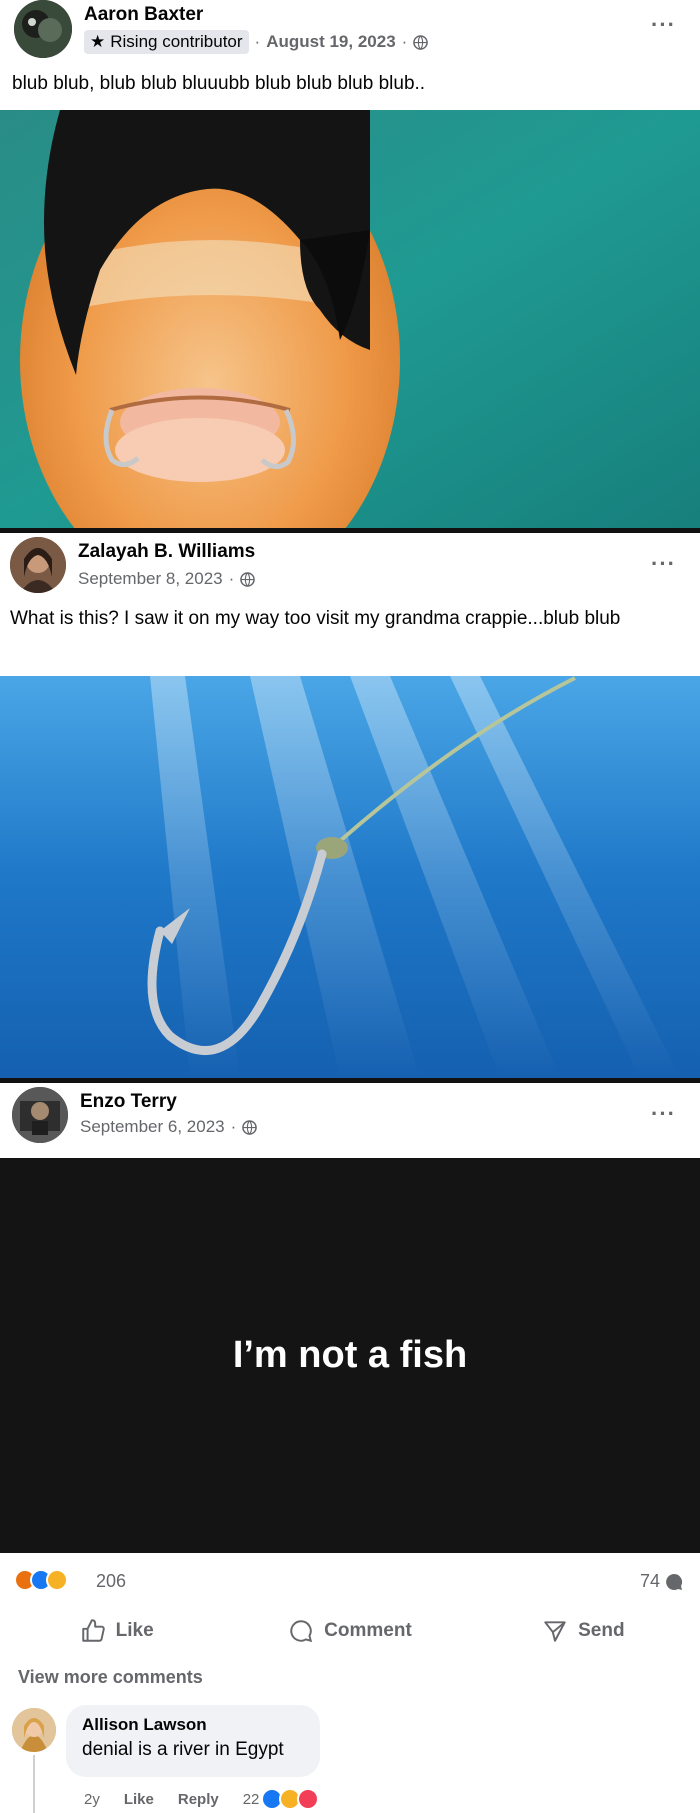 The image size is (700, 1813). I want to click on like-label: Like, so click(134, 1630).